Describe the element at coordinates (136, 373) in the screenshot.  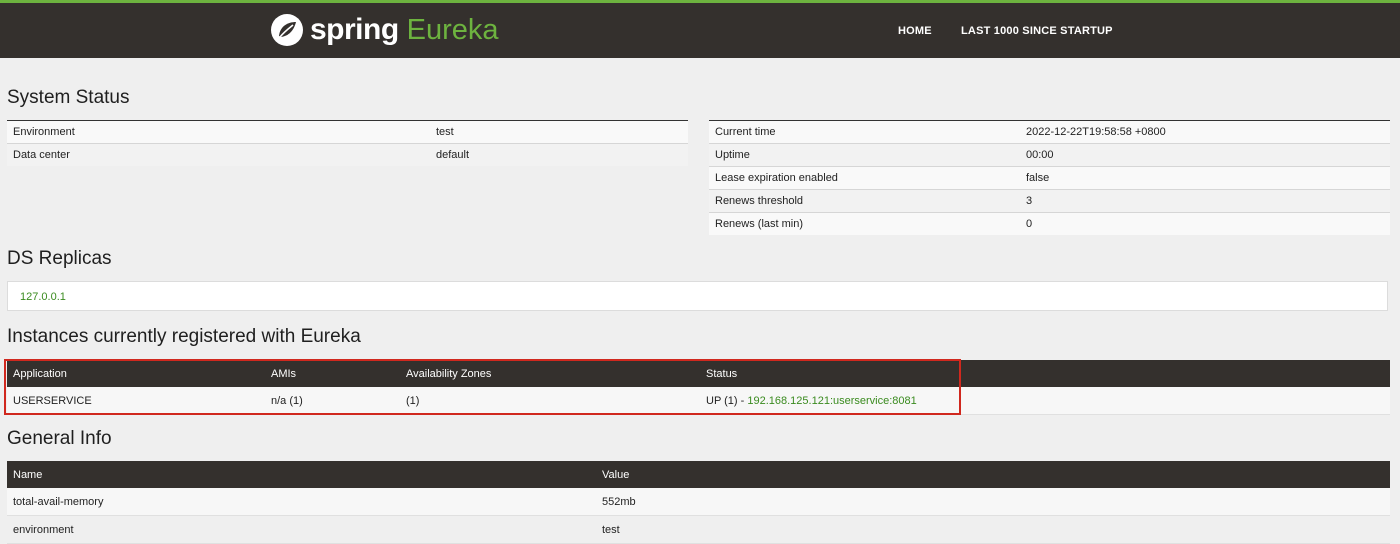
I see `column-header: Application` at that location.